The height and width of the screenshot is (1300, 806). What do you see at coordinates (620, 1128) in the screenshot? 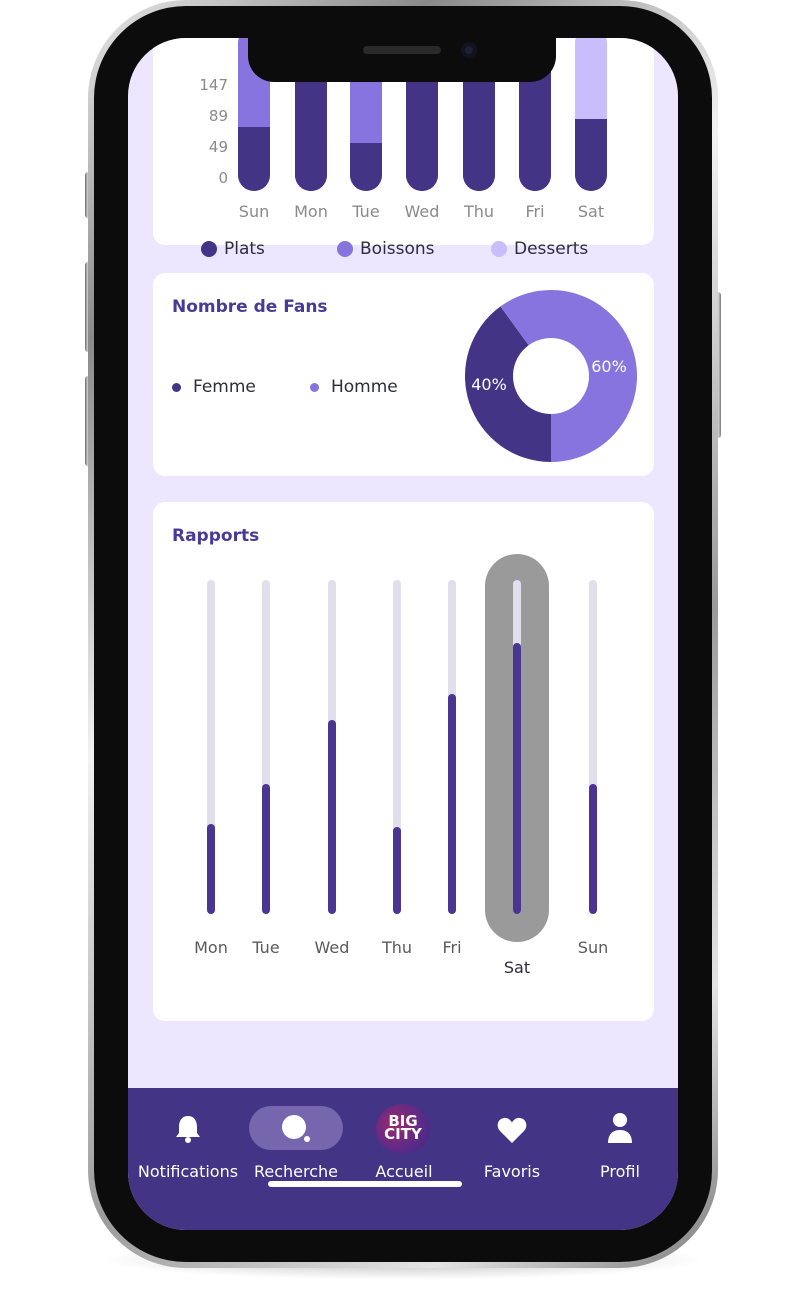
I see `user-icon` at bounding box center [620, 1128].